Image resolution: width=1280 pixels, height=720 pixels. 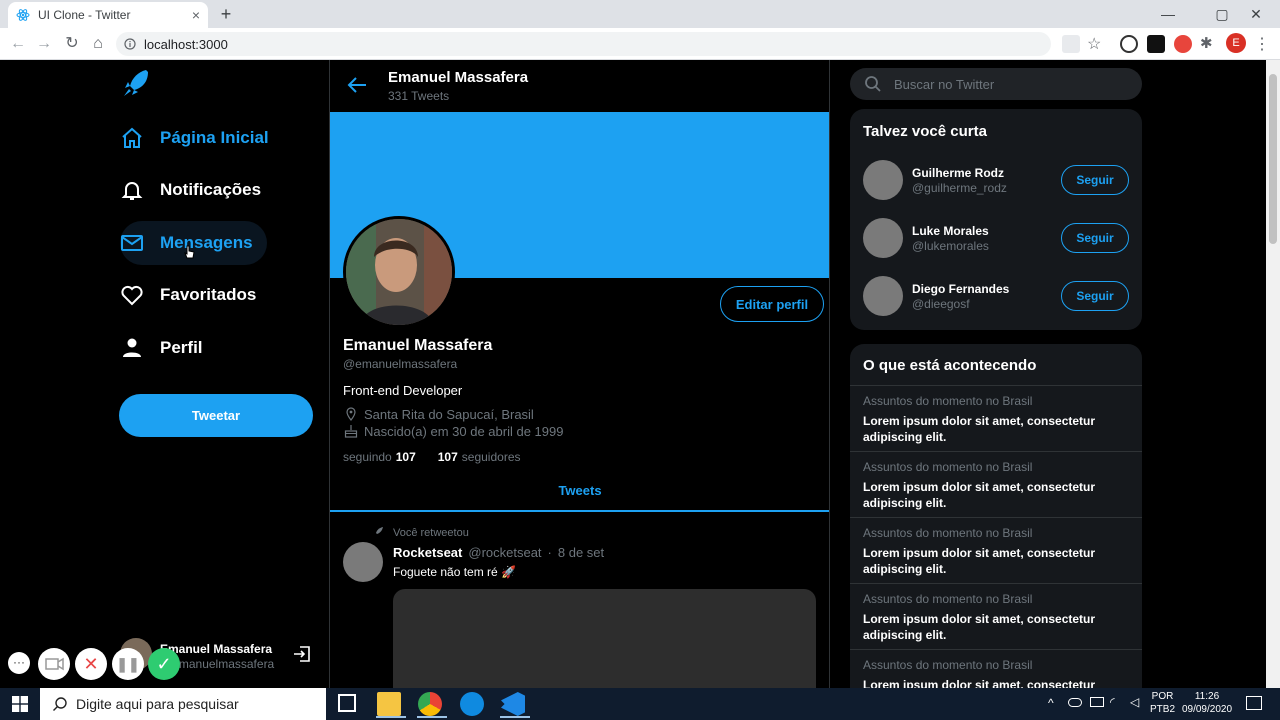 What do you see at coordinates (427, 552) in the screenshot?
I see `tweet-author: Rocketseat` at bounding box center [427, 552].